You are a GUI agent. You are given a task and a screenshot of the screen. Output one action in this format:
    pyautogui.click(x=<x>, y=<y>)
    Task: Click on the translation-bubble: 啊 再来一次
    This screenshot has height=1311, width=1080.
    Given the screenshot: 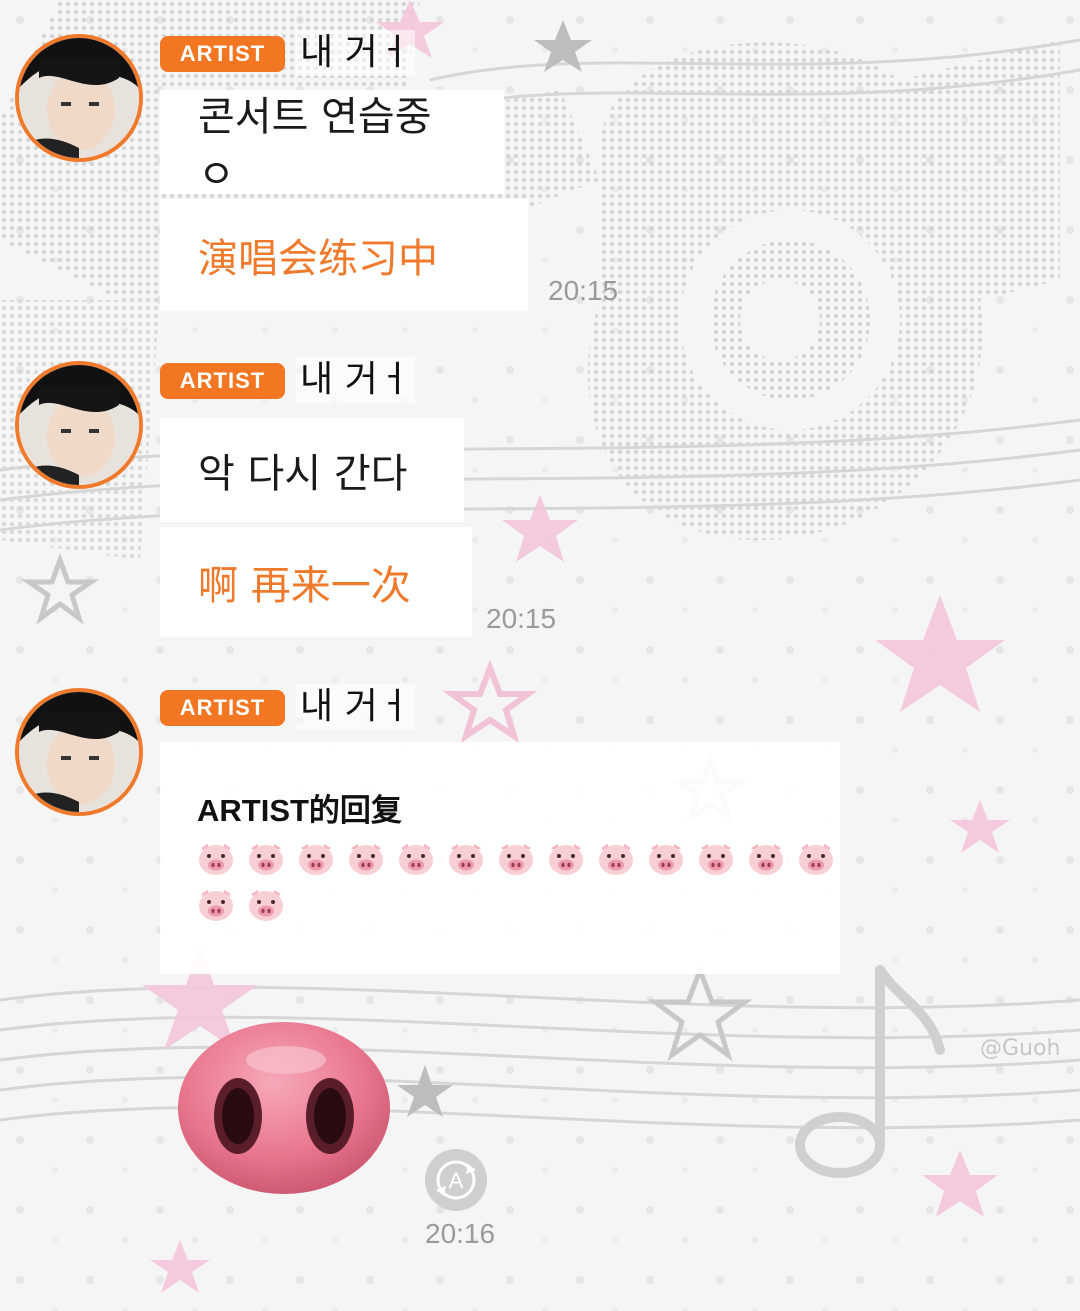 What is the action you would take?
    pyautogui.click(x=316, y=582)
    